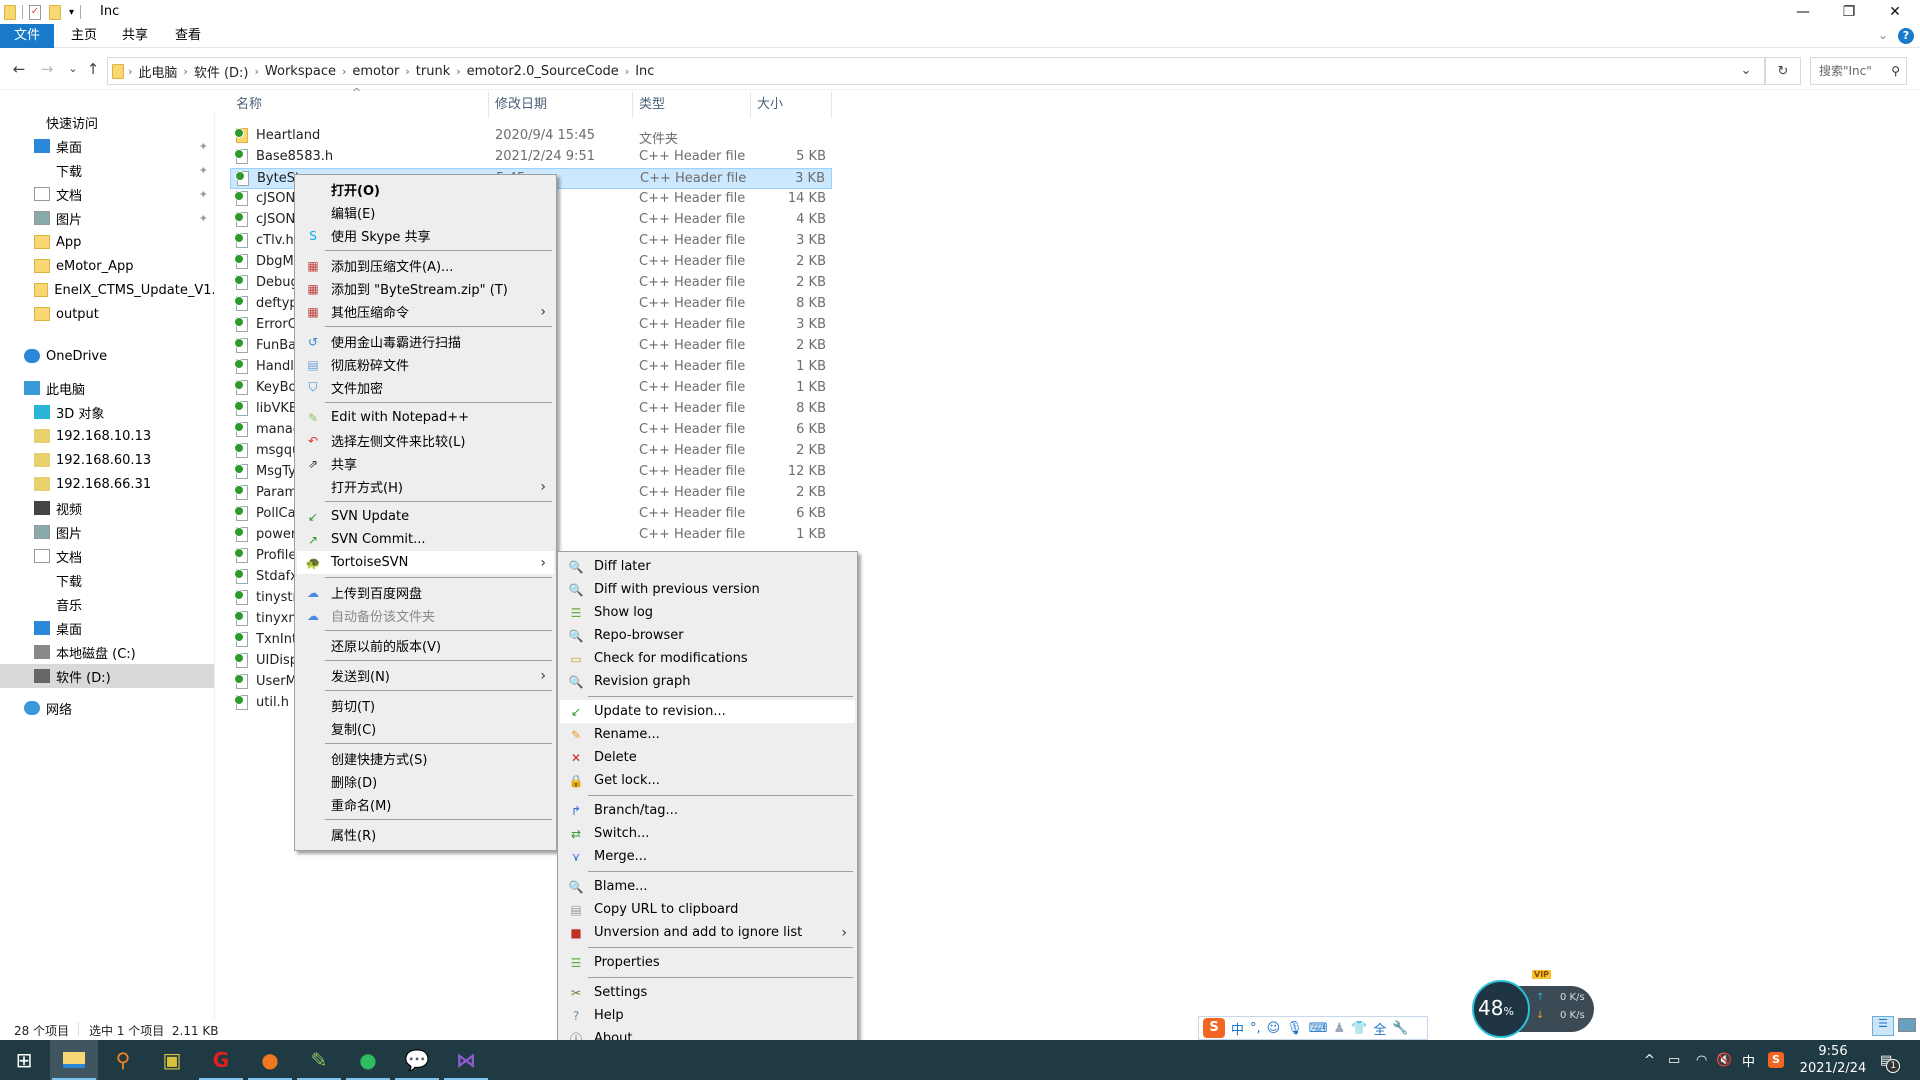 This screenshot has height=1080, width=1920. I want to click on breadcrumb-this-pc: 此电脑, so click(157, 71).